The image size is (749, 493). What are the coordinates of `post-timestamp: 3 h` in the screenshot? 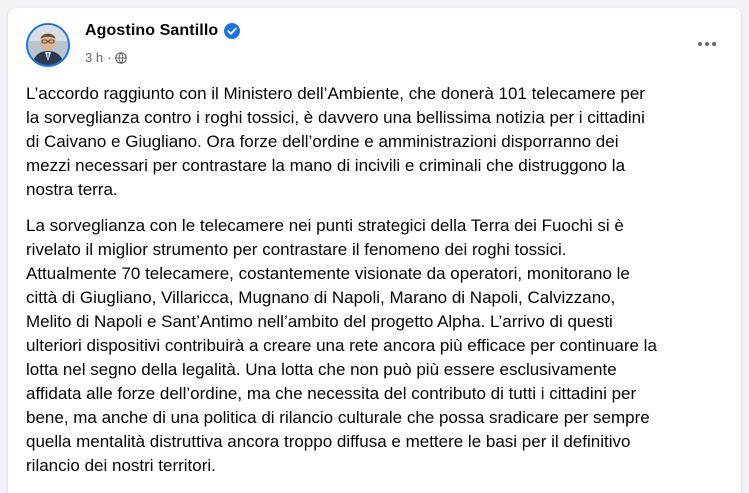 It's located at (94, 57).